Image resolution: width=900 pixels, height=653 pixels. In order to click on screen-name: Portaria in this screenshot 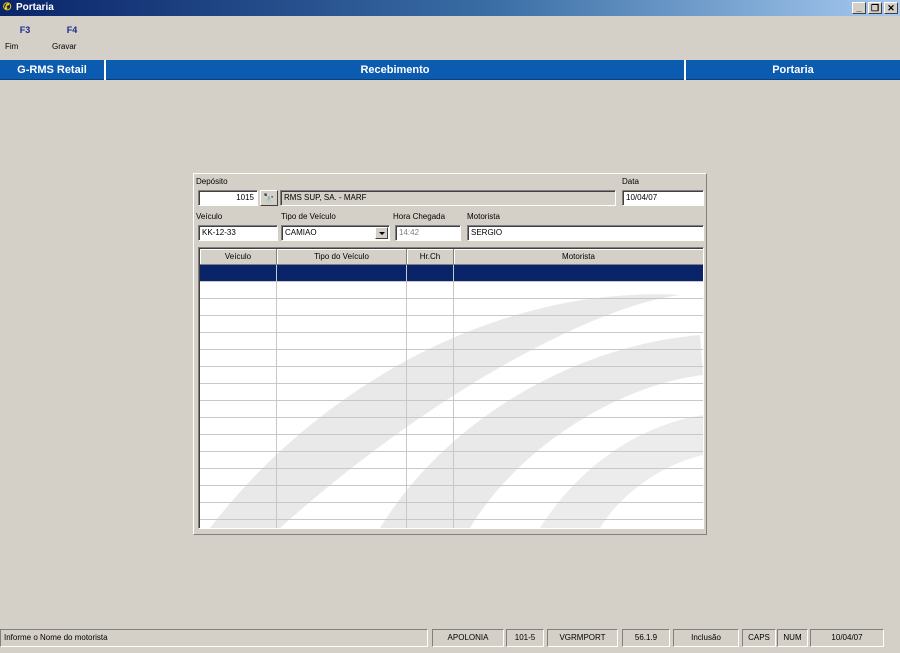, I will do `click(793, 70)`.